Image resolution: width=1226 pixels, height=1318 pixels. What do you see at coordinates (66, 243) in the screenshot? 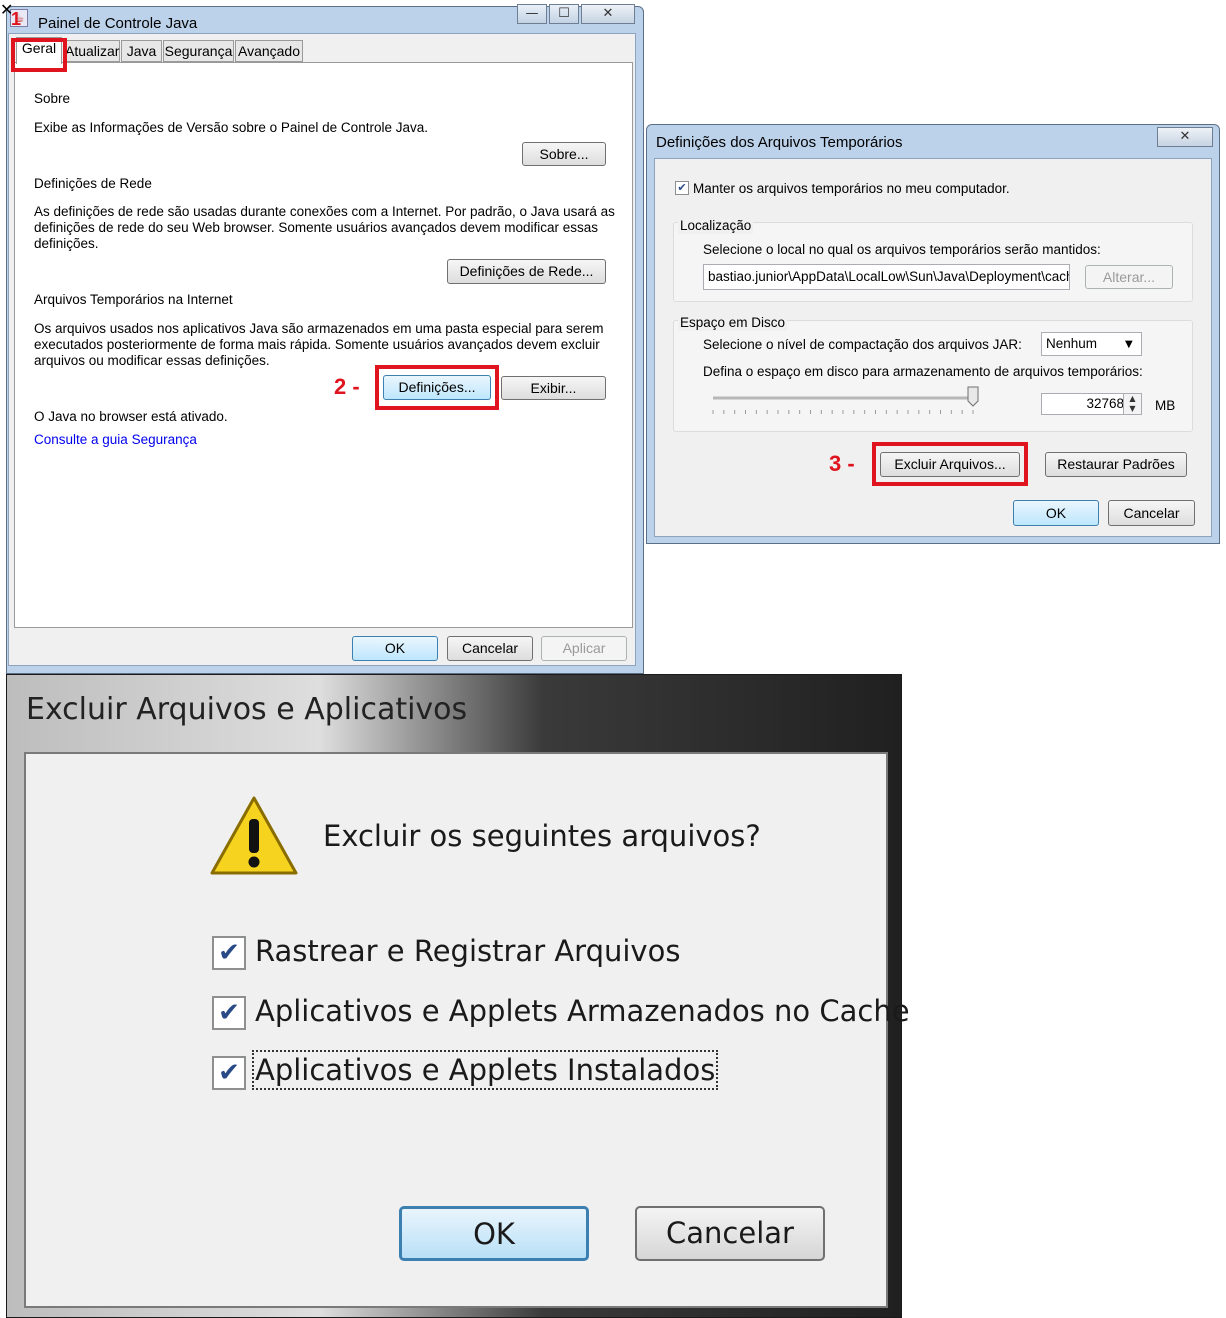
I see `rede-description-line3: definições.` at bounding box center [66, 243].